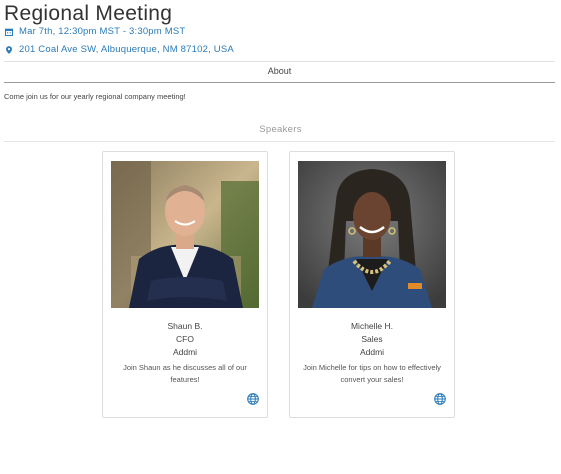 The height and width of the screenshot is (474, 561). I want to click on speaker-name: Michelle H., so click(372, 326).